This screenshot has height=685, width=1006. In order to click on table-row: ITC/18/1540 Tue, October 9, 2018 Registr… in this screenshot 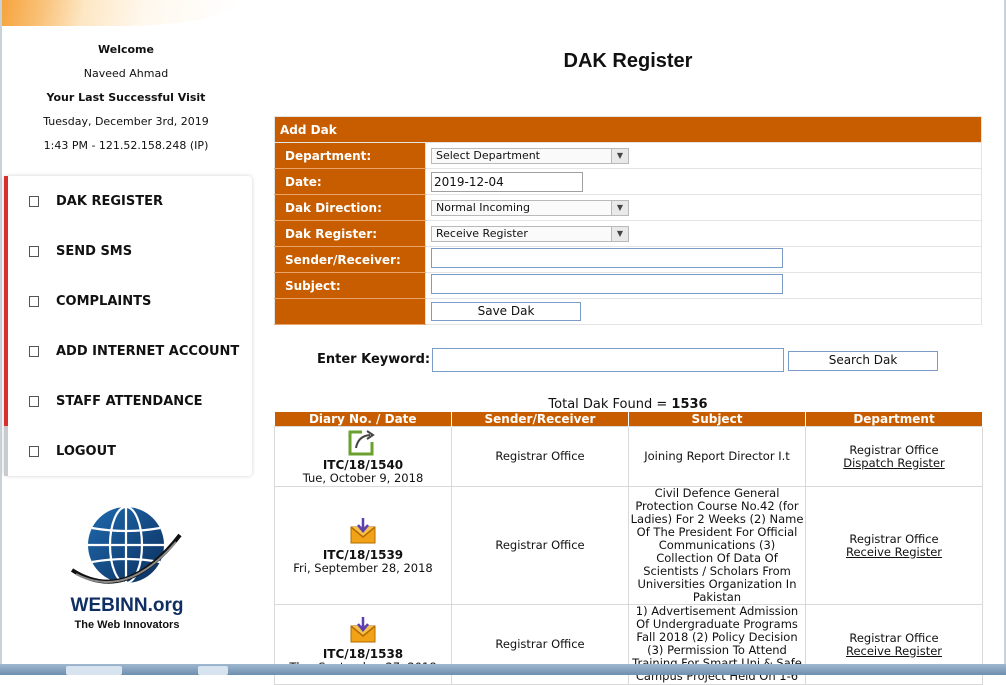, I will do `click(628, 456)`.